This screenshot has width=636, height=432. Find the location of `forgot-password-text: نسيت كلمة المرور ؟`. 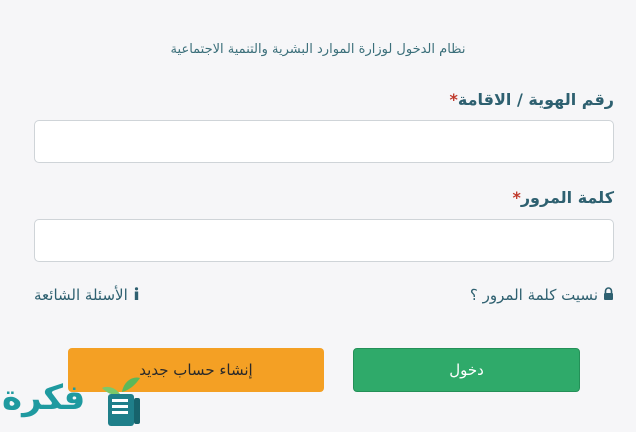

forgot-password-text: نسيت كلمة المرور ؟ is located at coordinates (533, 295).